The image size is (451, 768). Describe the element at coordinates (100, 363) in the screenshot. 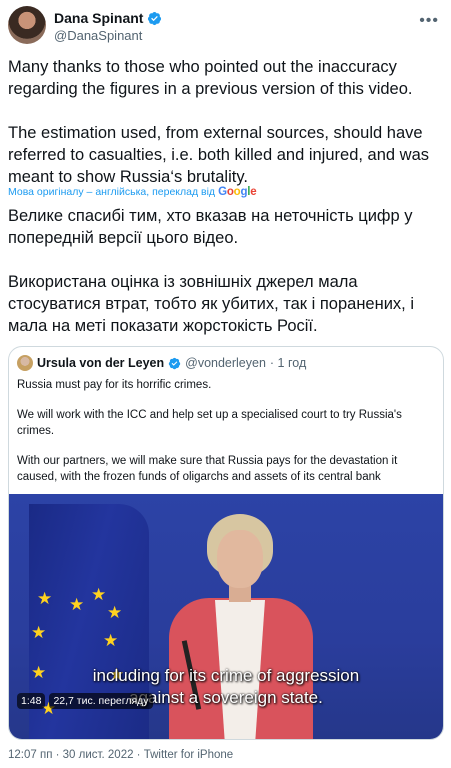

I see `quoted-author-name: Ursula von der Leyen` at that location.